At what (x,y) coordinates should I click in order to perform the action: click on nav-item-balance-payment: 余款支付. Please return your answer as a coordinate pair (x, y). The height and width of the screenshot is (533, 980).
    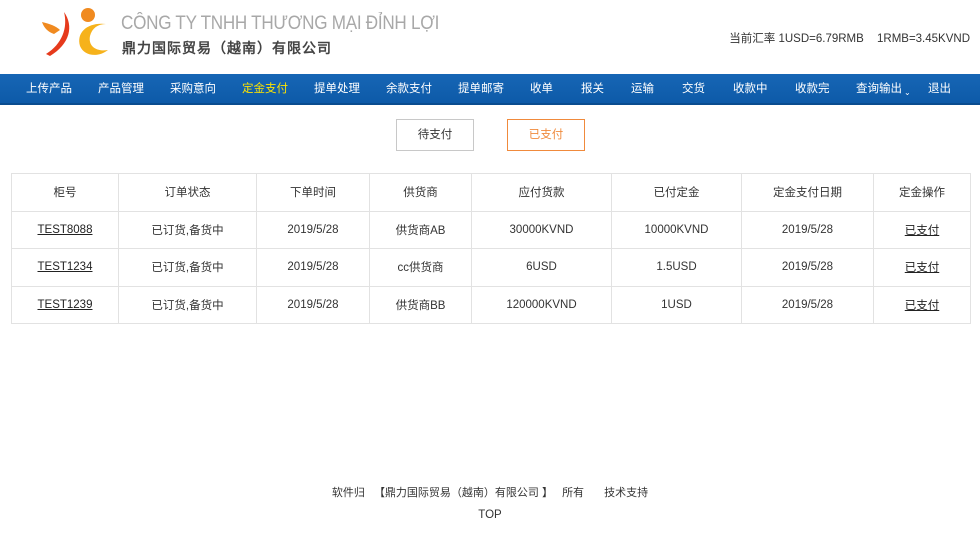
    Looking at the image, I should click on (409, 89).